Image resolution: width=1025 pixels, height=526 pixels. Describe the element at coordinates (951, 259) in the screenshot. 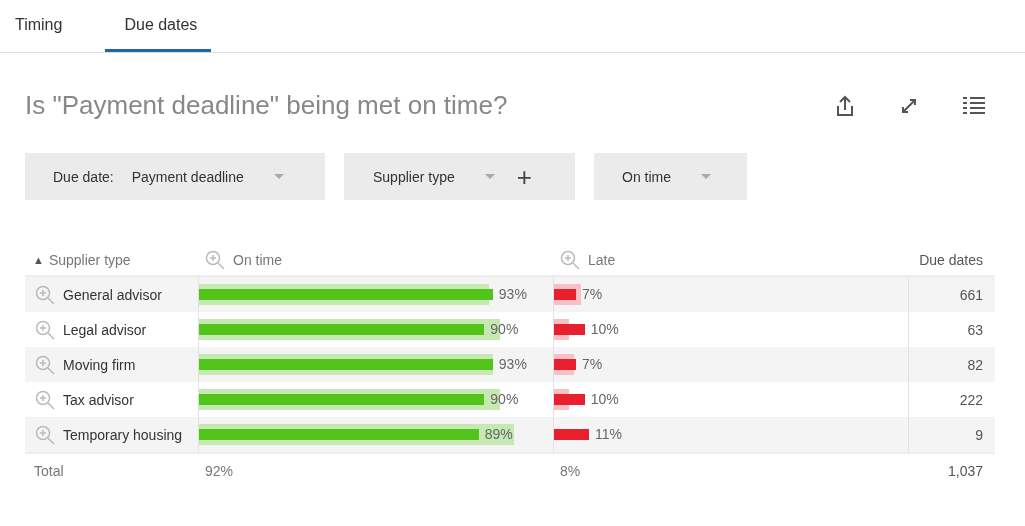

I see `column-header: Due dates` at that location.